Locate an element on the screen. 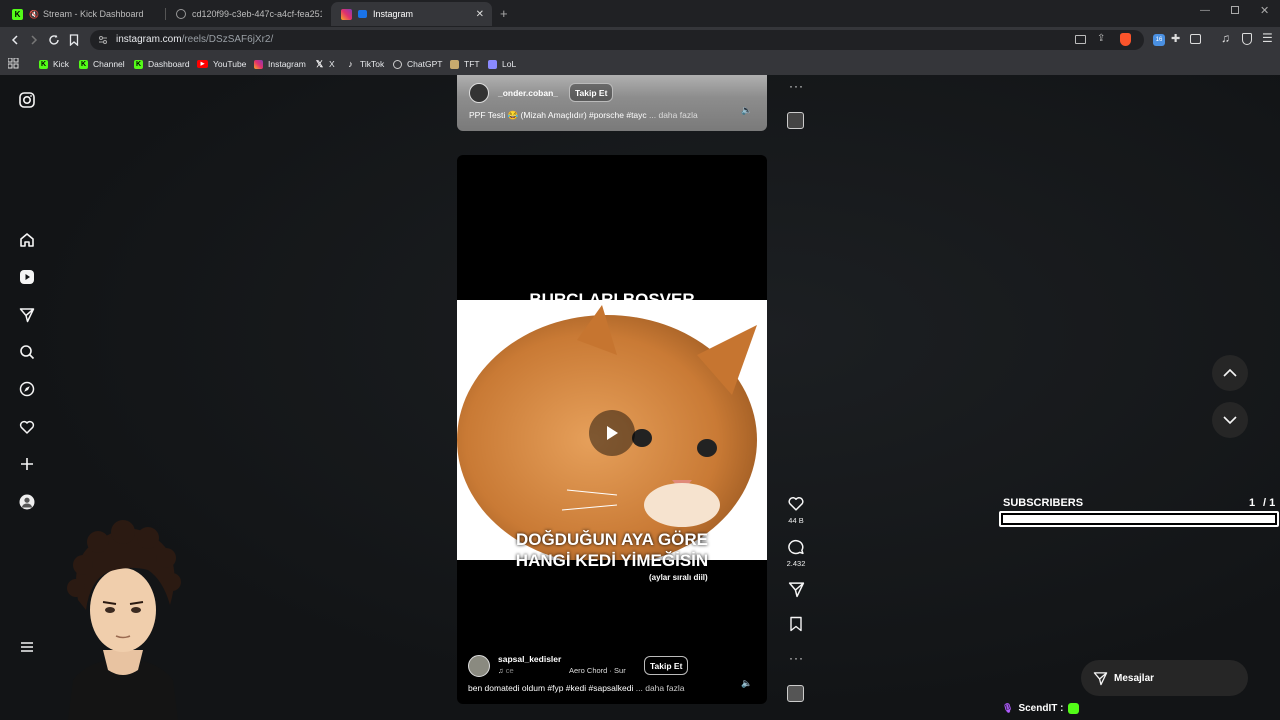 Image resolution: width=1280 pixels, height=720 pixels. bookmark-chatgpt: ChatGPT is located at coordinates (417, 64).